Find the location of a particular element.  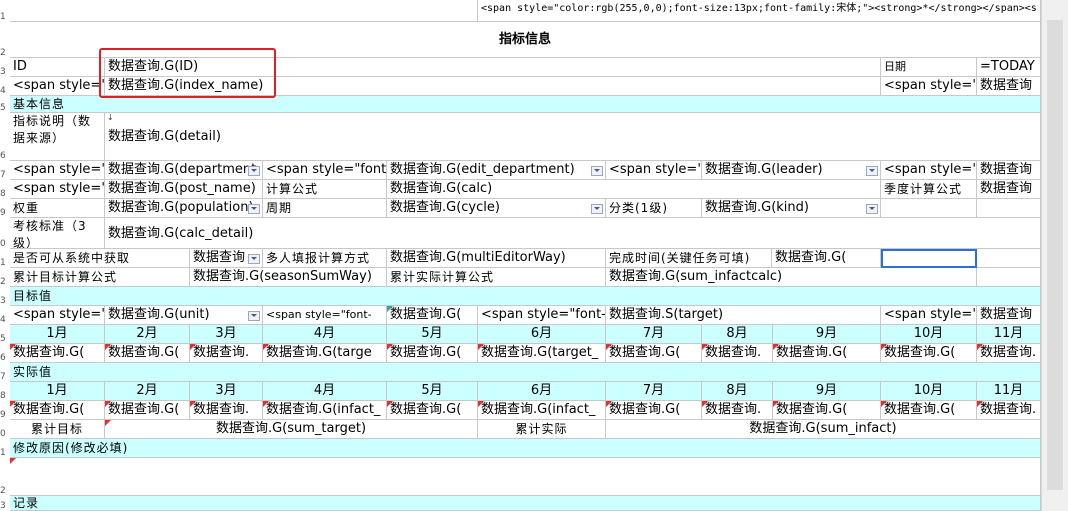

section-actual: 实际值 is located at coordinates (525, 372).